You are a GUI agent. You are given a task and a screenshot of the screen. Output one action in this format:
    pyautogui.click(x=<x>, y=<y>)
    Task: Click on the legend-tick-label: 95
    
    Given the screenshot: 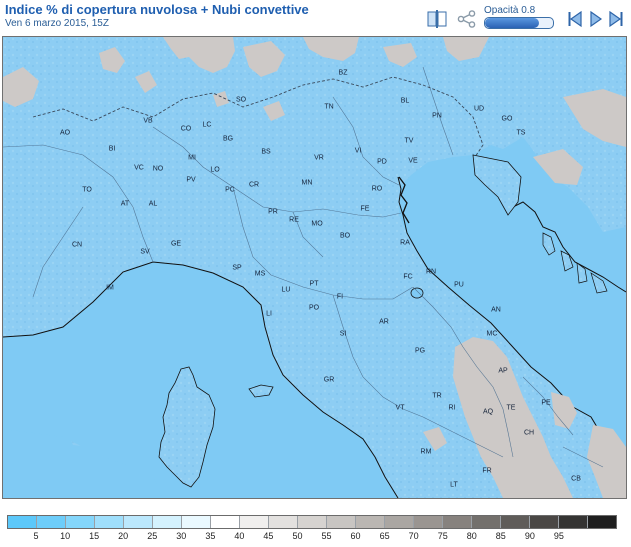 What is the action you would take?
    pyautogui.click(x=558, y=536)
    